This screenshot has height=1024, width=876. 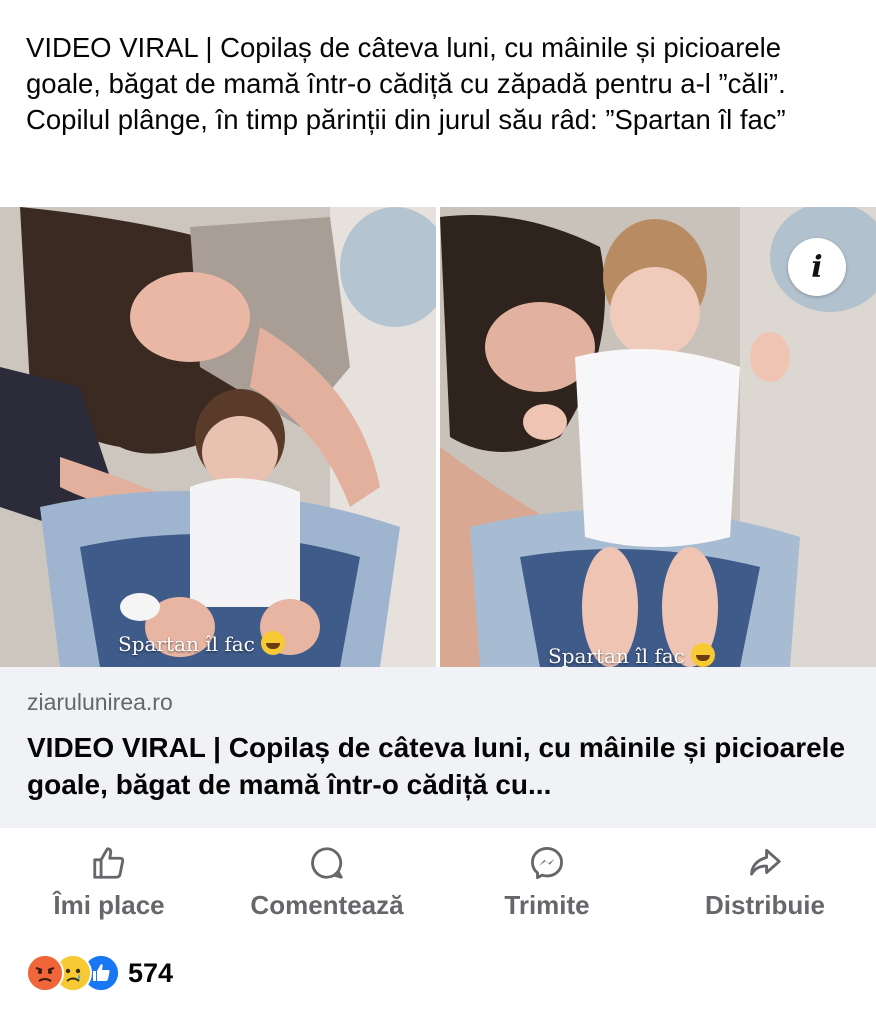 I want to click on like-label: Îmi place, so click(x=109, y=905).